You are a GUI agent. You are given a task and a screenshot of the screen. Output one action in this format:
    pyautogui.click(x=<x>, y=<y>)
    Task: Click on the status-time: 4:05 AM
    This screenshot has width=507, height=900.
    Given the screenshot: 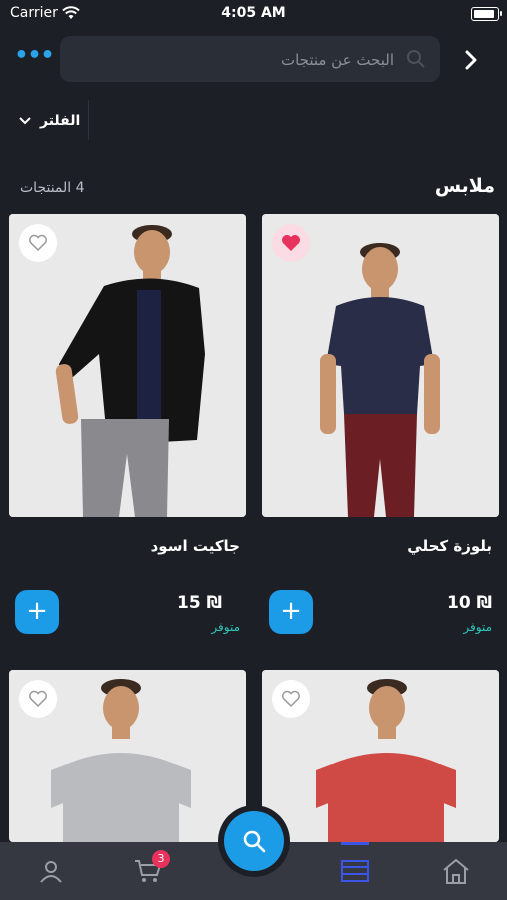 What is the action you would take?
    pyautogui.click(x=253, y=13)
    